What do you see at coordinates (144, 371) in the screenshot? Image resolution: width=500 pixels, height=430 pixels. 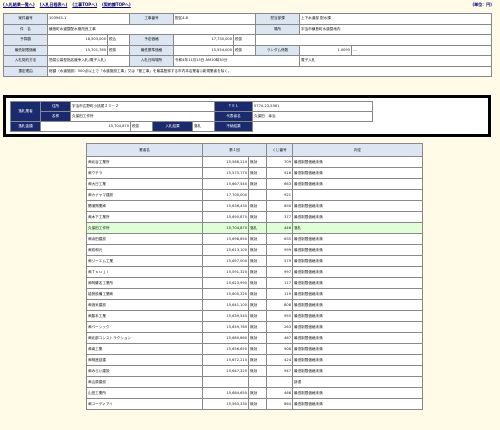 I see `bidder-name: ㈱みらい建設` at bounding box center [144, 371].